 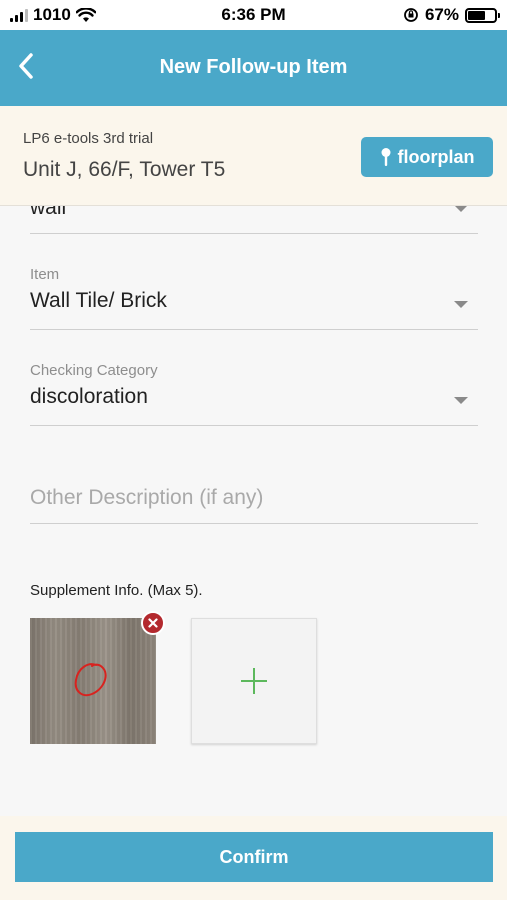 I want to click on orientation-lock-icon, so click(x=411, y=15).